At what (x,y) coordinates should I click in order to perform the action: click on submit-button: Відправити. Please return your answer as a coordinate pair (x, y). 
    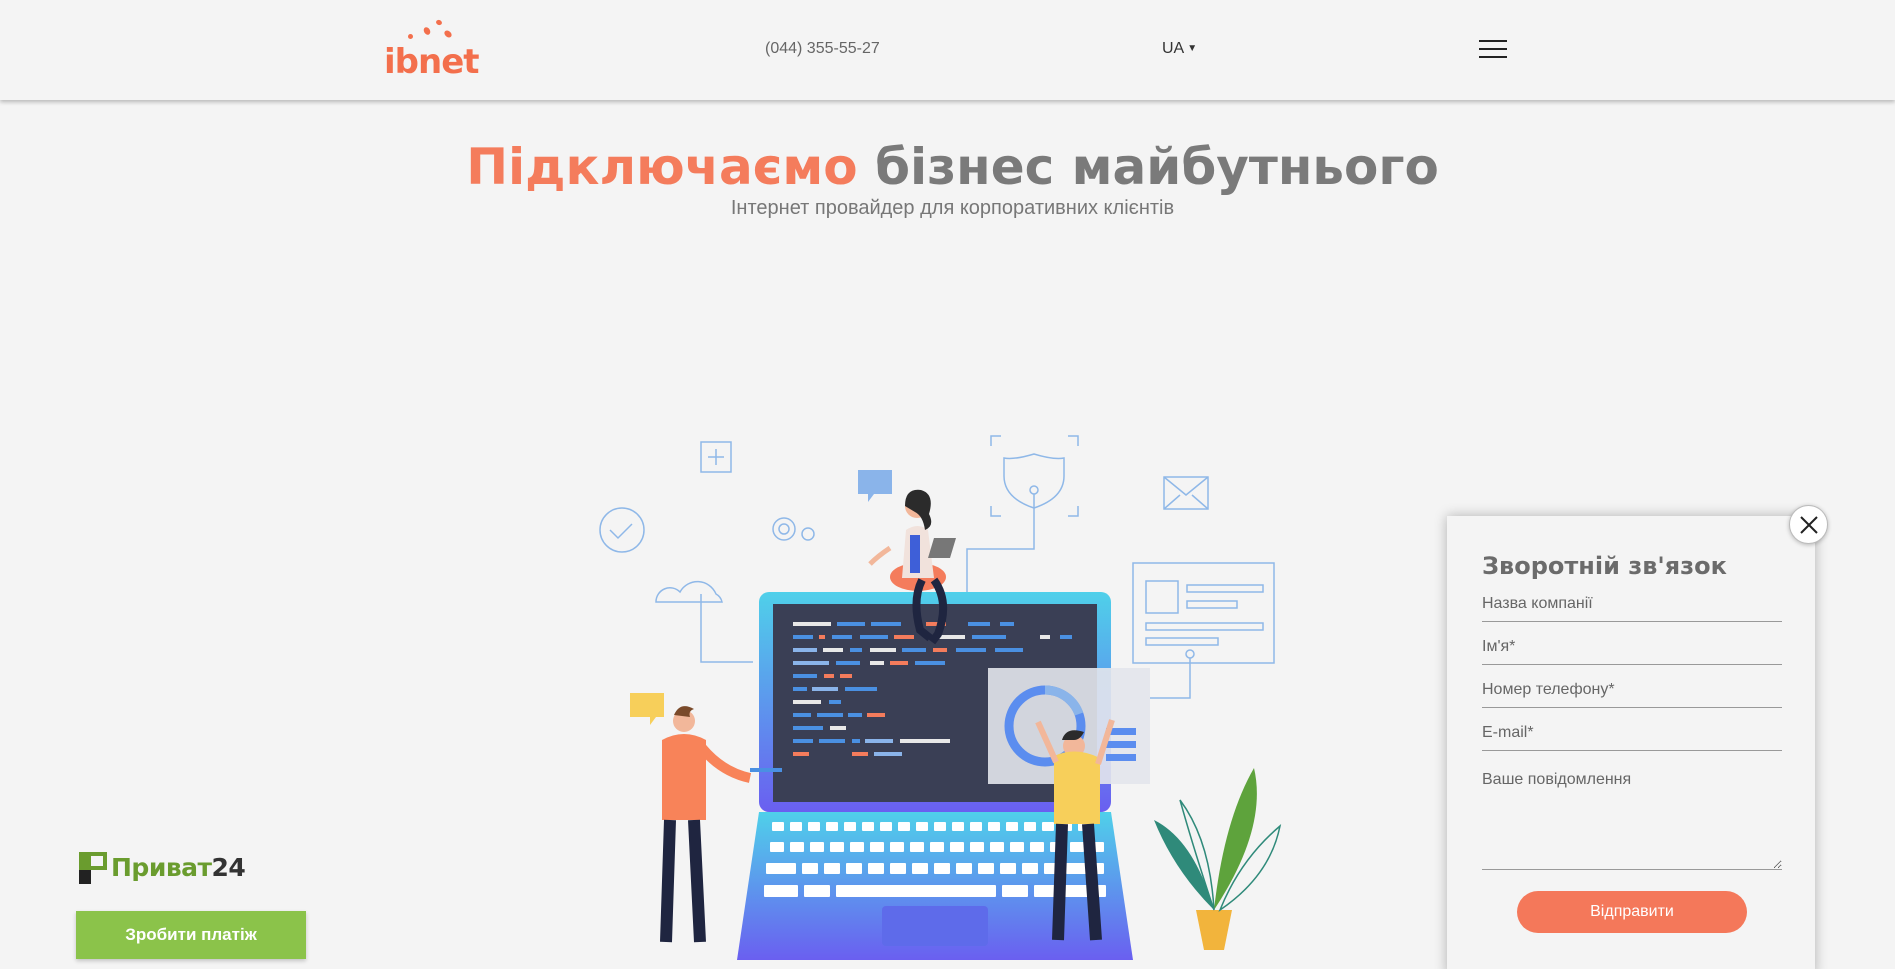
    Looking at the image, I should click on (1632, 912).